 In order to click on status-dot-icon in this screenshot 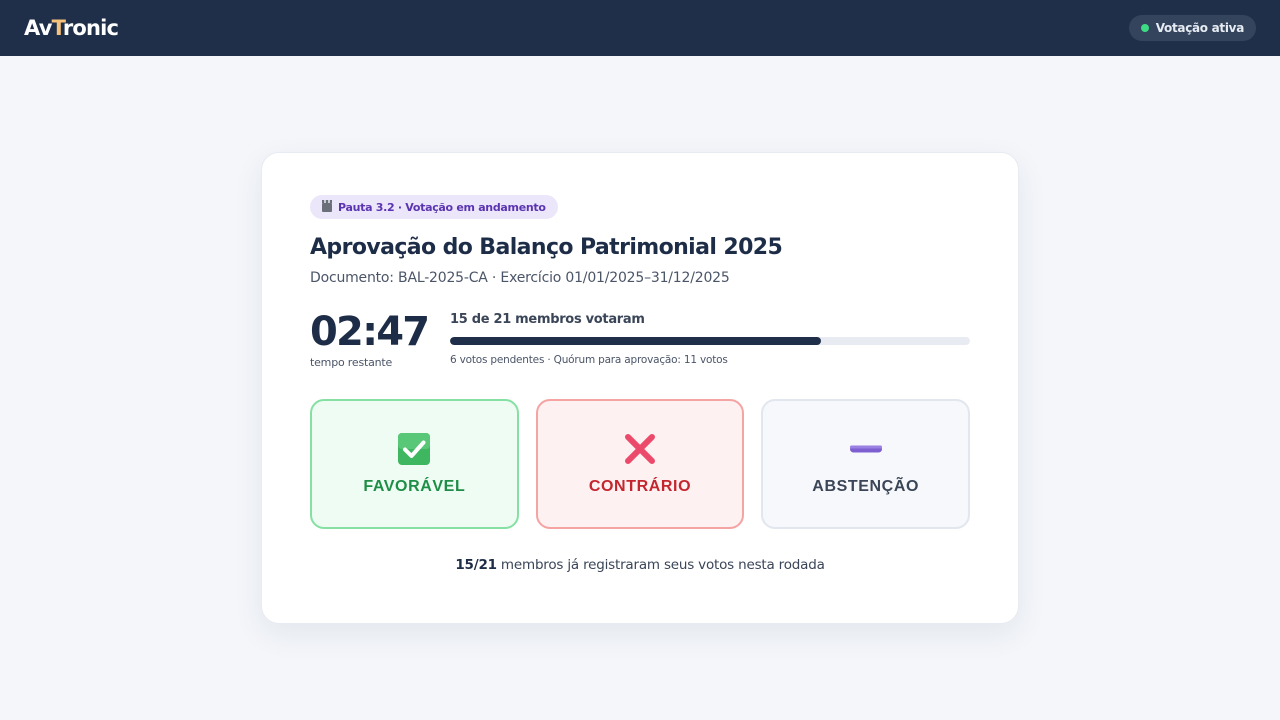, I will do `click(1144, 28)`.